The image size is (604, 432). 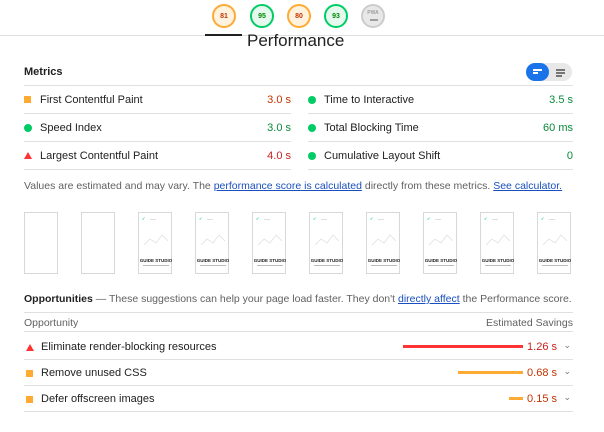 What do you see at coordinates (549, 72) in the screenshot?
I see `metrics-view-toggle` at bounding box center [549, 72].